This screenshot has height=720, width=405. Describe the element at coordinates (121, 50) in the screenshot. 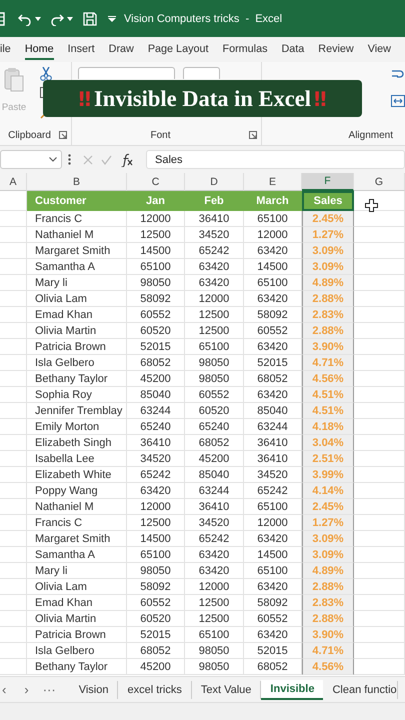

I see `ribbon-tab: Draw` at that location.